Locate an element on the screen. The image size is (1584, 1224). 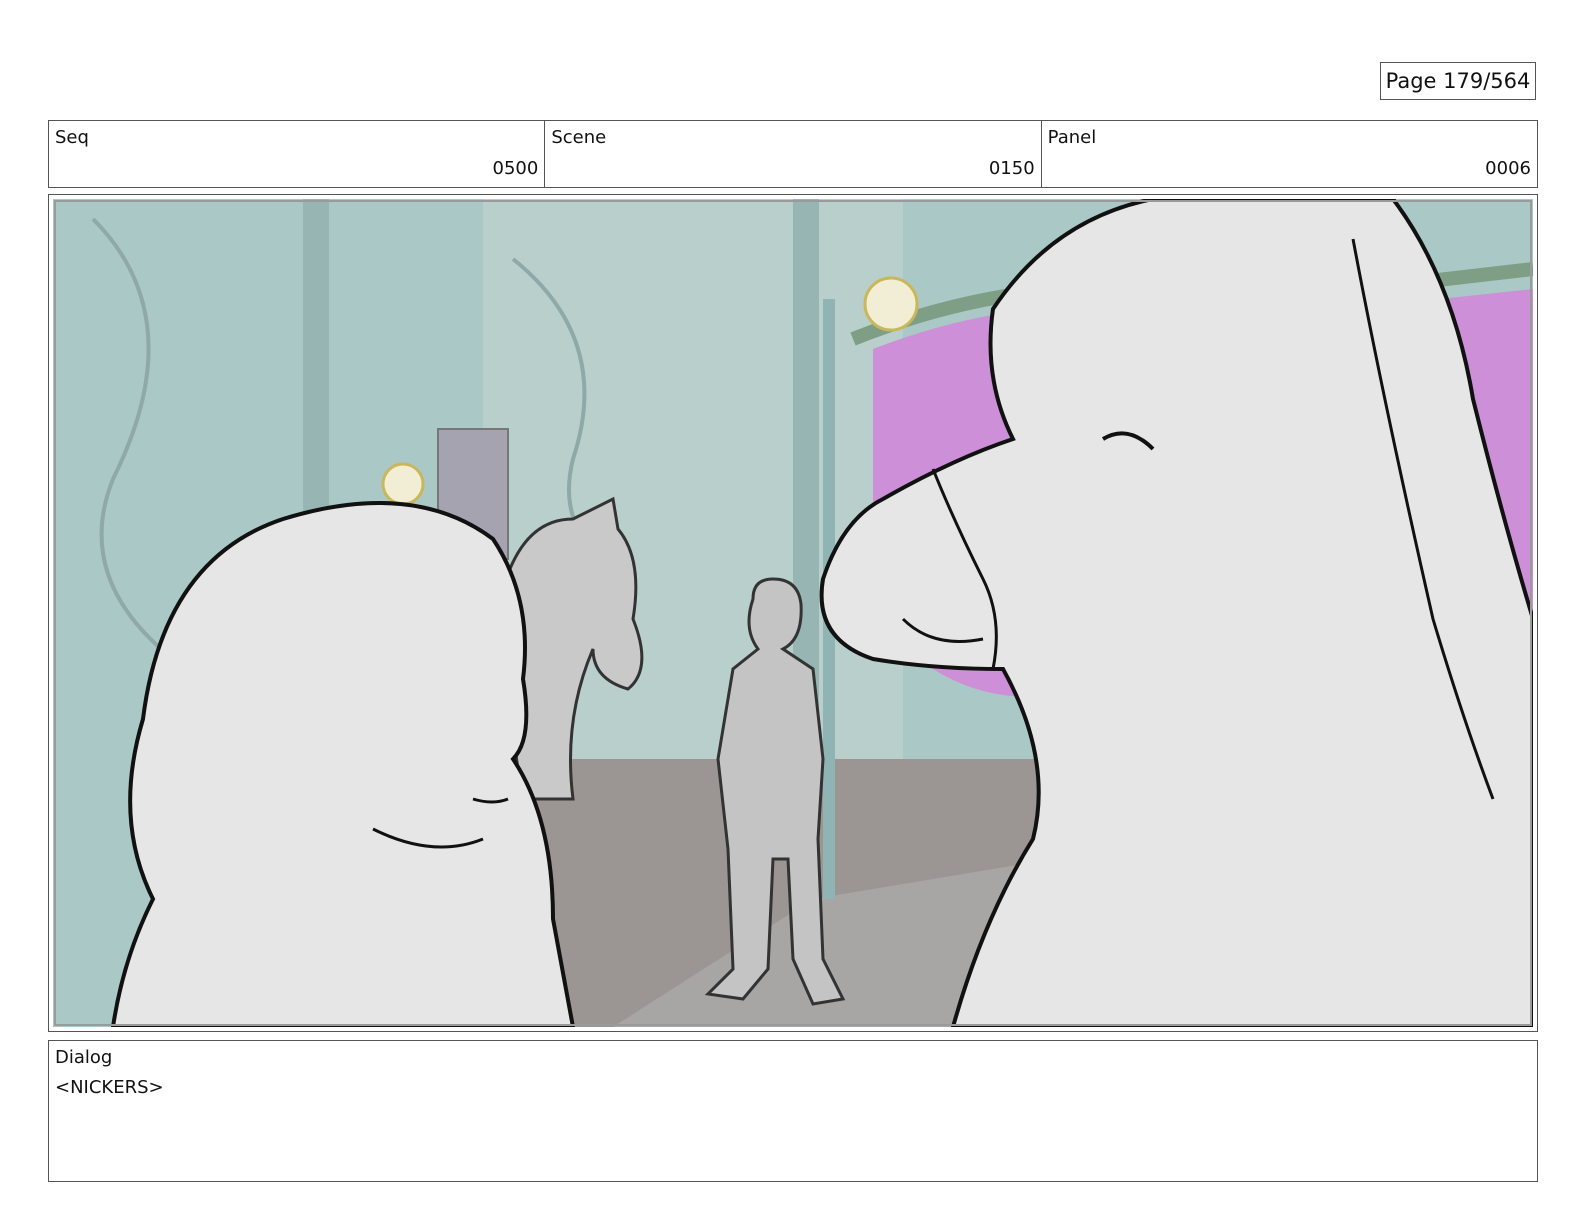
scene-value: 0150 is located at coordinates (1011, 168).